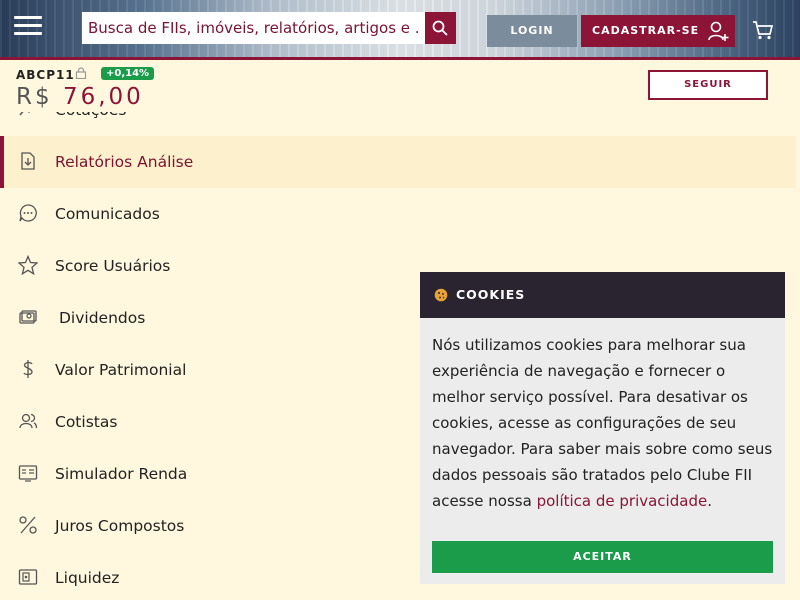  I want to click on hamburger-menu-icon, so click(28, 26).